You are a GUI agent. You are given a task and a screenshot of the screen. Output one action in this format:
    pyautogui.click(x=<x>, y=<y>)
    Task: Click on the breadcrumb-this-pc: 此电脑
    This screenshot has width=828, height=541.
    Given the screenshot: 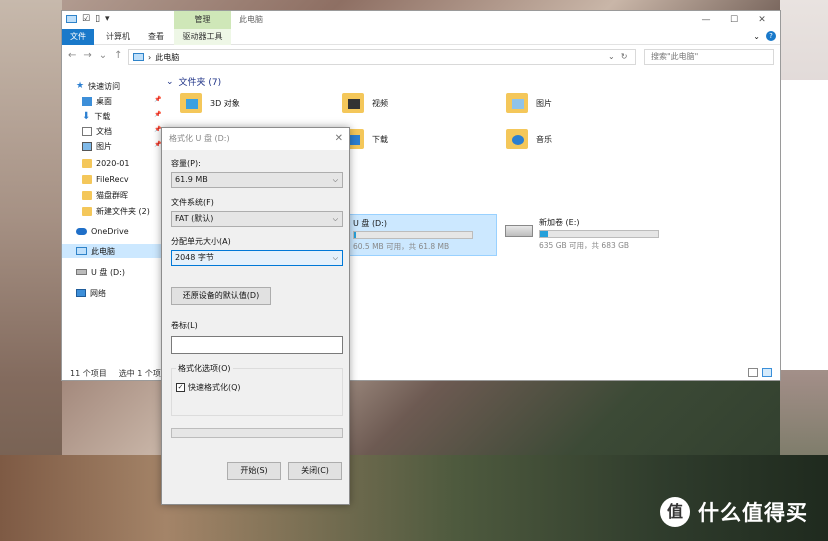 What is the action you would take?
    pyautogui.click(x=167, y=57)
    